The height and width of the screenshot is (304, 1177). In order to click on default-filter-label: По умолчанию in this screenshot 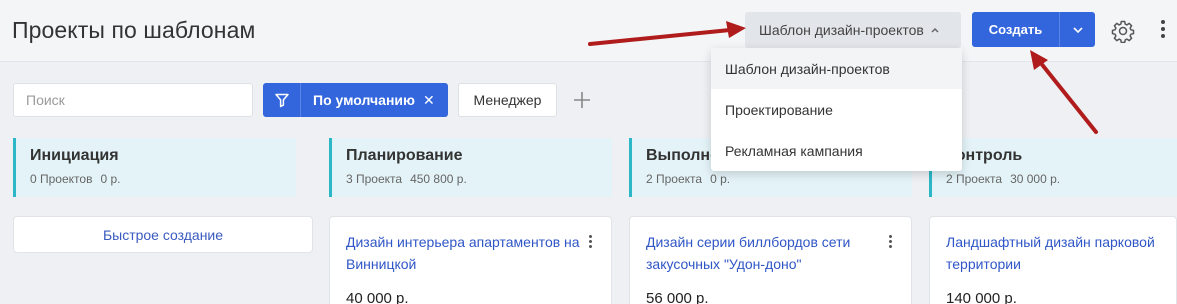, I will do `click(364, 100)`.